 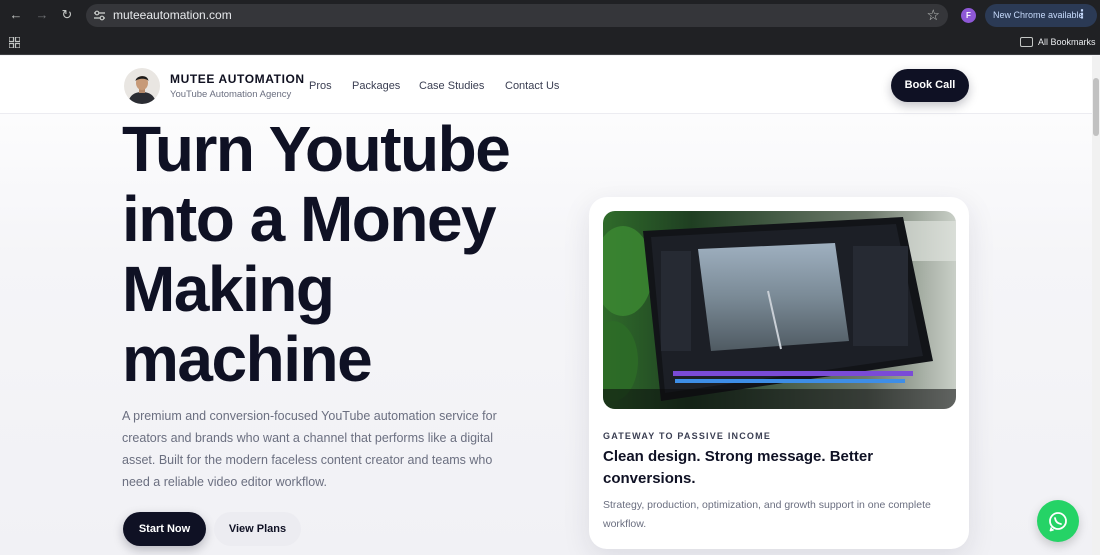 What do you see at coordinates (14, 42) in the screenshot?
I see `apps-grid-icon` at bounding box center [14, 42].